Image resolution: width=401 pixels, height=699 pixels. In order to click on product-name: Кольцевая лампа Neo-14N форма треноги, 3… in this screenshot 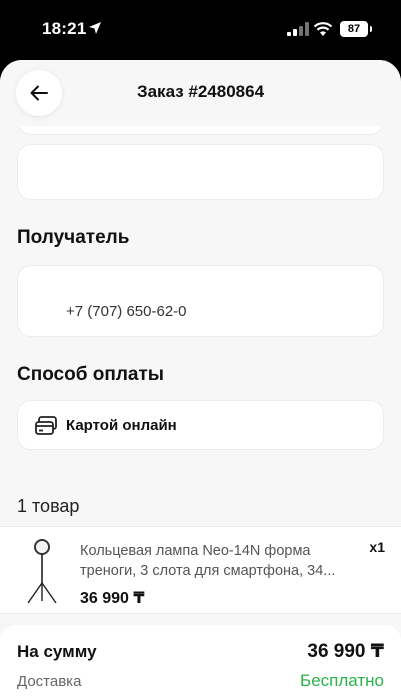, I will do `click(208, 561)`.